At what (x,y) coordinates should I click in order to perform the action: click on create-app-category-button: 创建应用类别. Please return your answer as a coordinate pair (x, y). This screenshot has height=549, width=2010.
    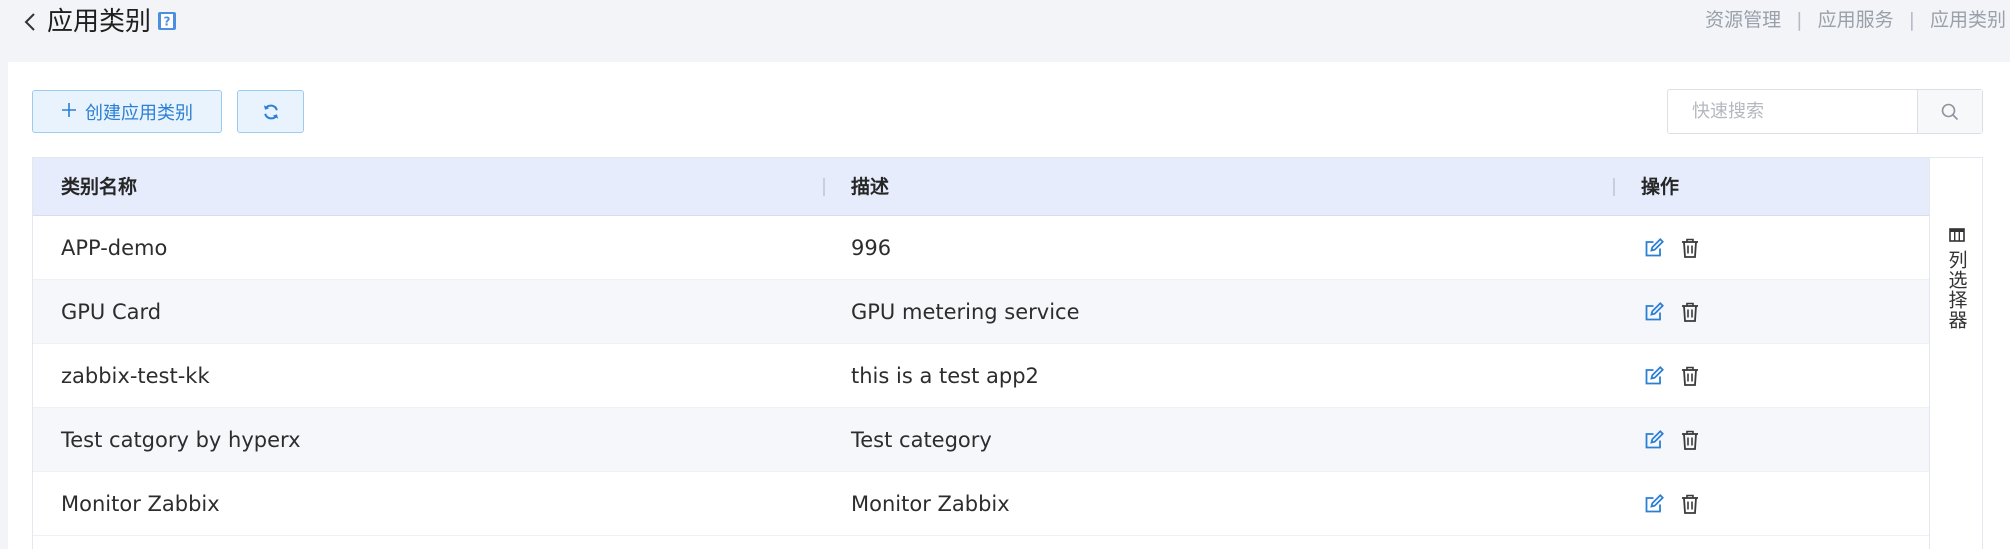
    Looking at the image, I should click on (127, 111).